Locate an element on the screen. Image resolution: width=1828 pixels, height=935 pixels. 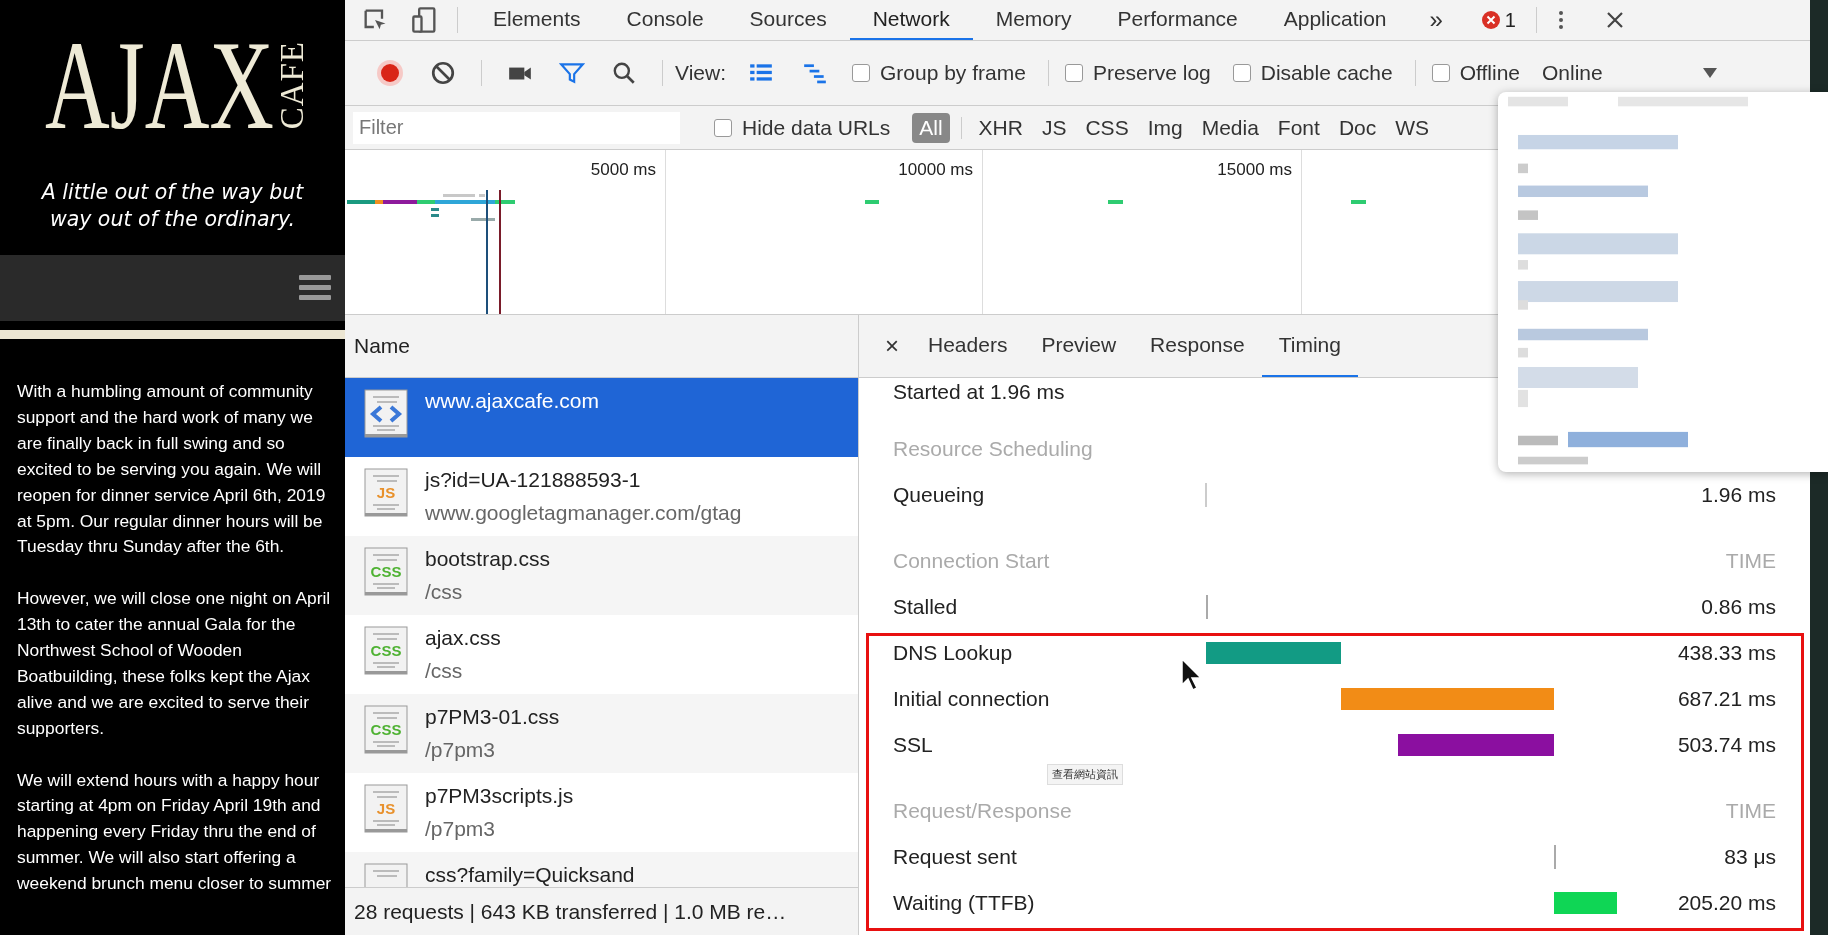
resource-type-filter: All is located at coordinates (931, 127).